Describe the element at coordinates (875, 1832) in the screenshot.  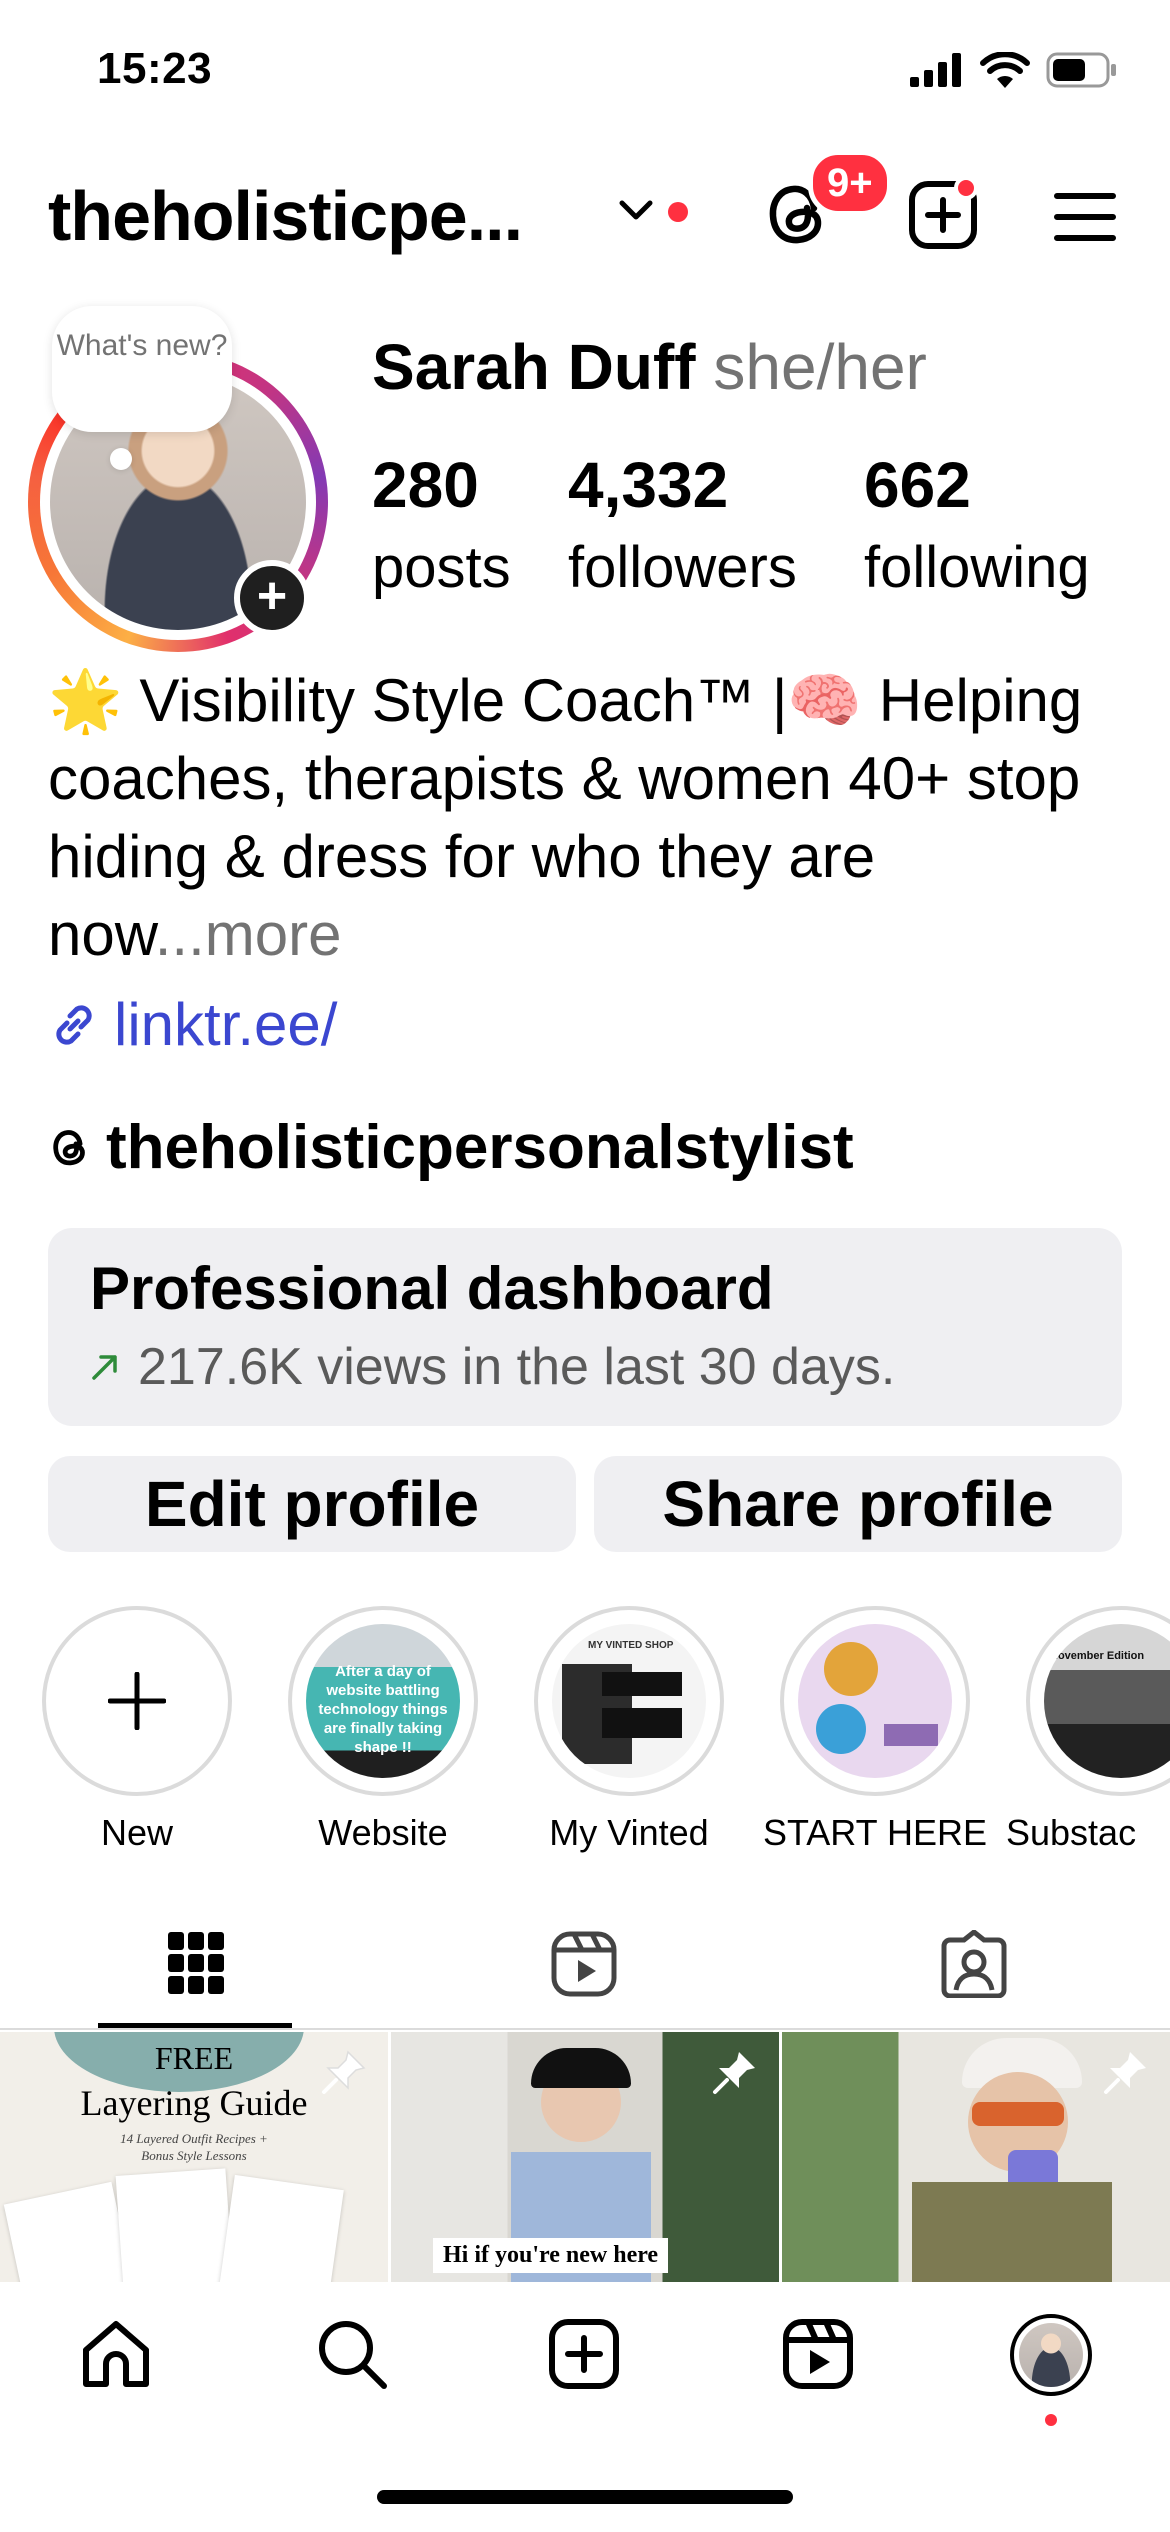
I see `highlight-label: START HERE` at that location.